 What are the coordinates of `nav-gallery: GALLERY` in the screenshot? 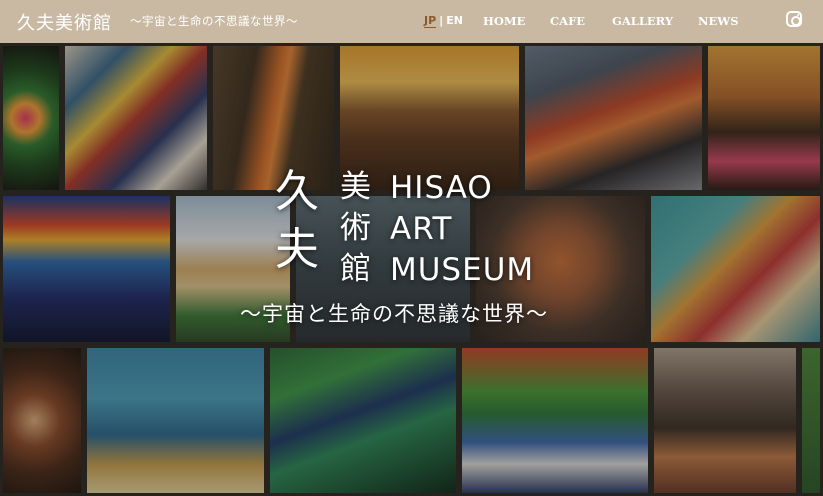 It's located at (642, 21).